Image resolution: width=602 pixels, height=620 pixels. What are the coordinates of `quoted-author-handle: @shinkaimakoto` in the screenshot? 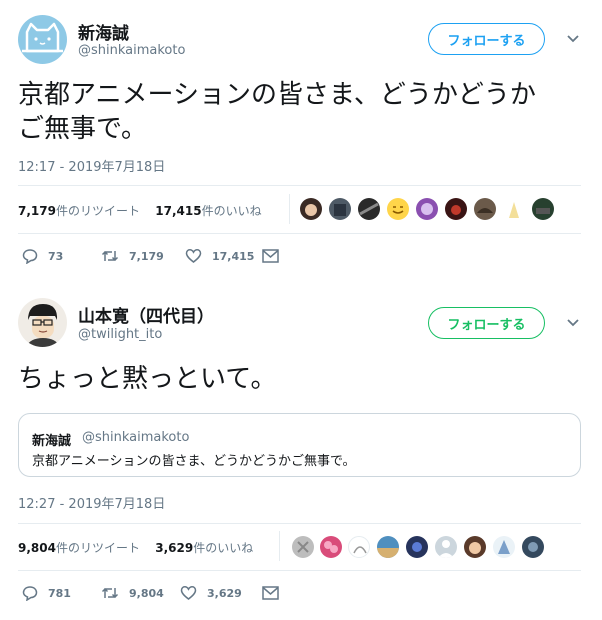 It's located at (136, 437).